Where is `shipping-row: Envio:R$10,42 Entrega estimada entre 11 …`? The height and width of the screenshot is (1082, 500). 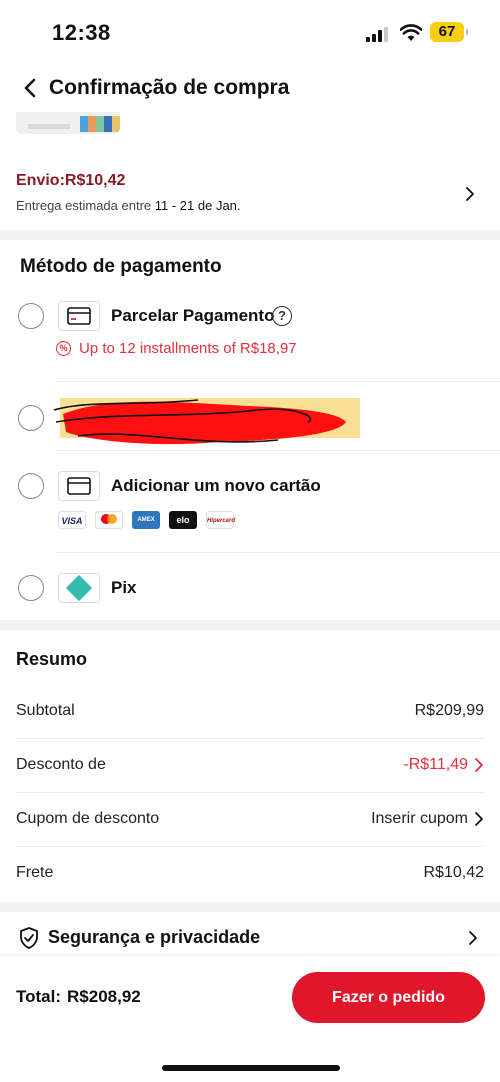 shipping-row: Envio:R$10,42 Entrega estimada entre 11 … is located at coordinates (250, 193).